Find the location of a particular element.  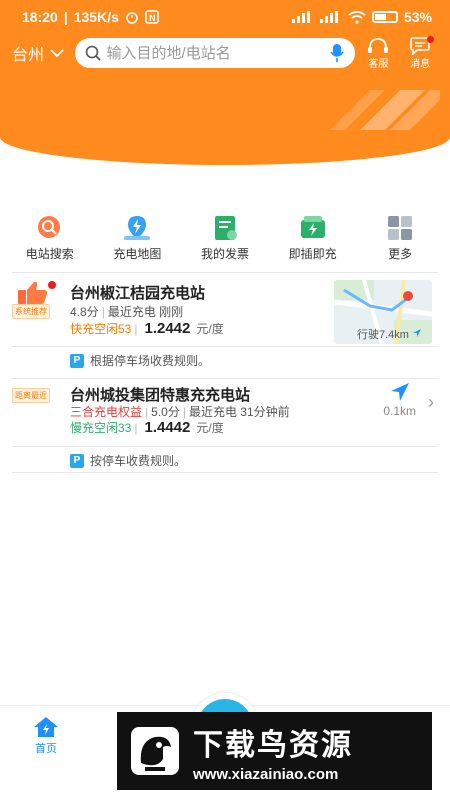

status-bar: 18:20 | 135K/s N 53% is located at coordinates (225, 17).